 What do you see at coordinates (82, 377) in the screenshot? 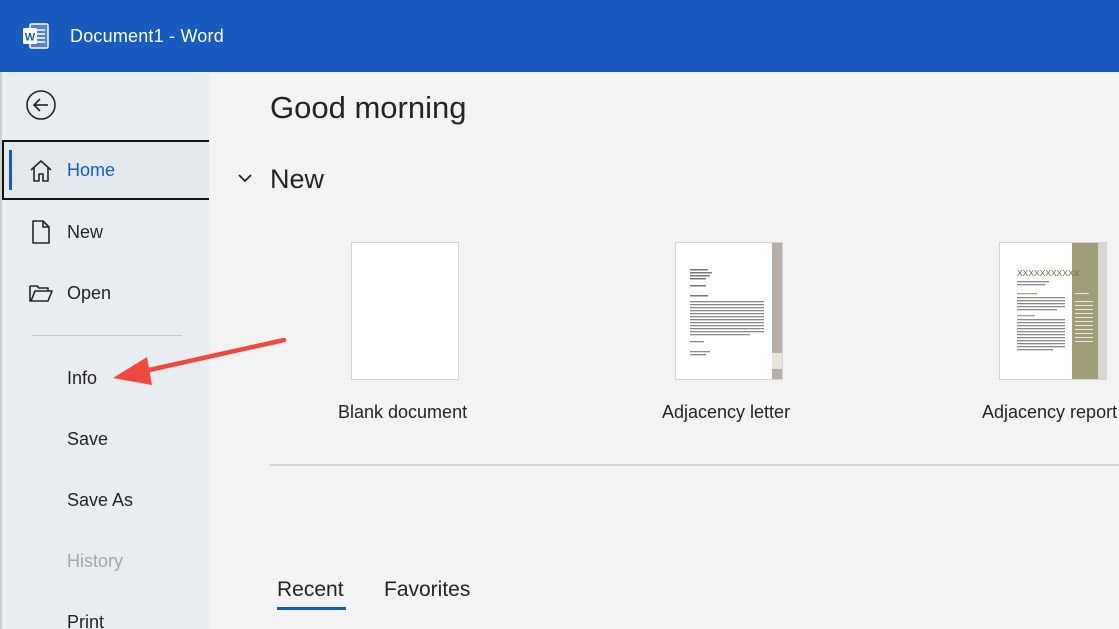
I see `sidebar-item-label: Info` at bounding box center [82, 377].